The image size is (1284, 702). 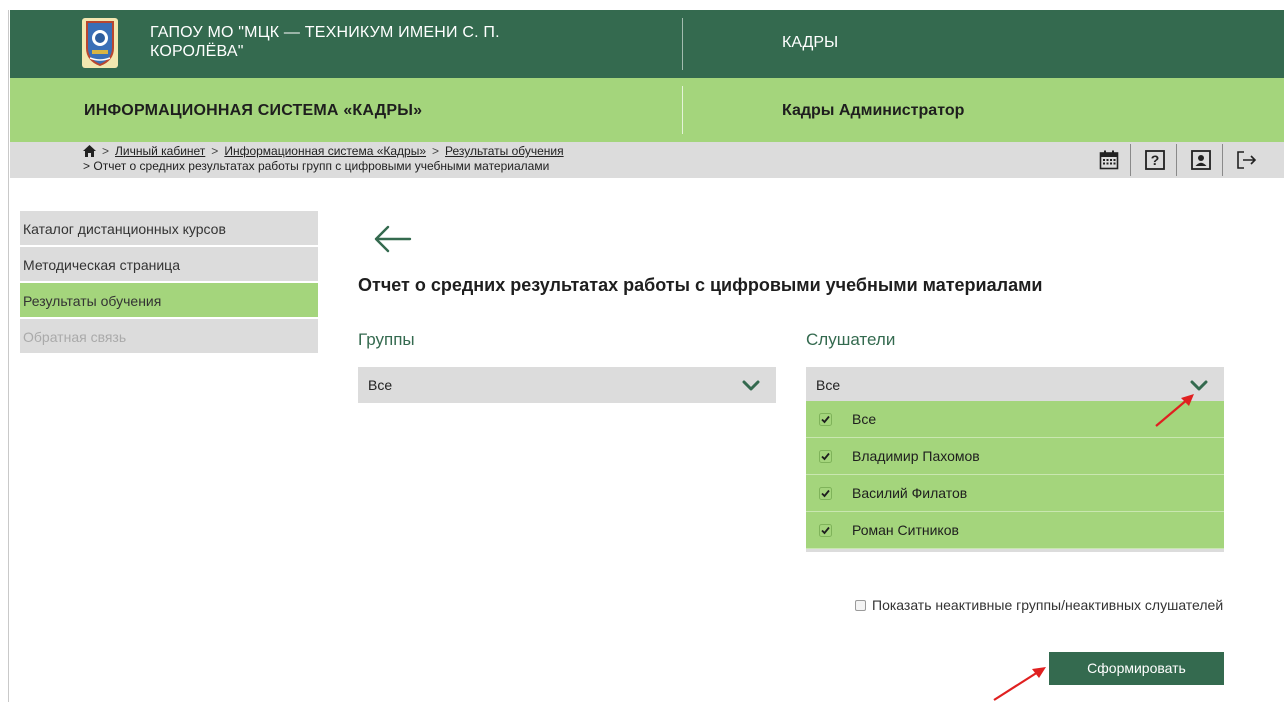 What do you see at coordinates (910, 493) in the screenshot?
I see `listener-option-label: Василий Филатов` at bounding box center [910, 493].